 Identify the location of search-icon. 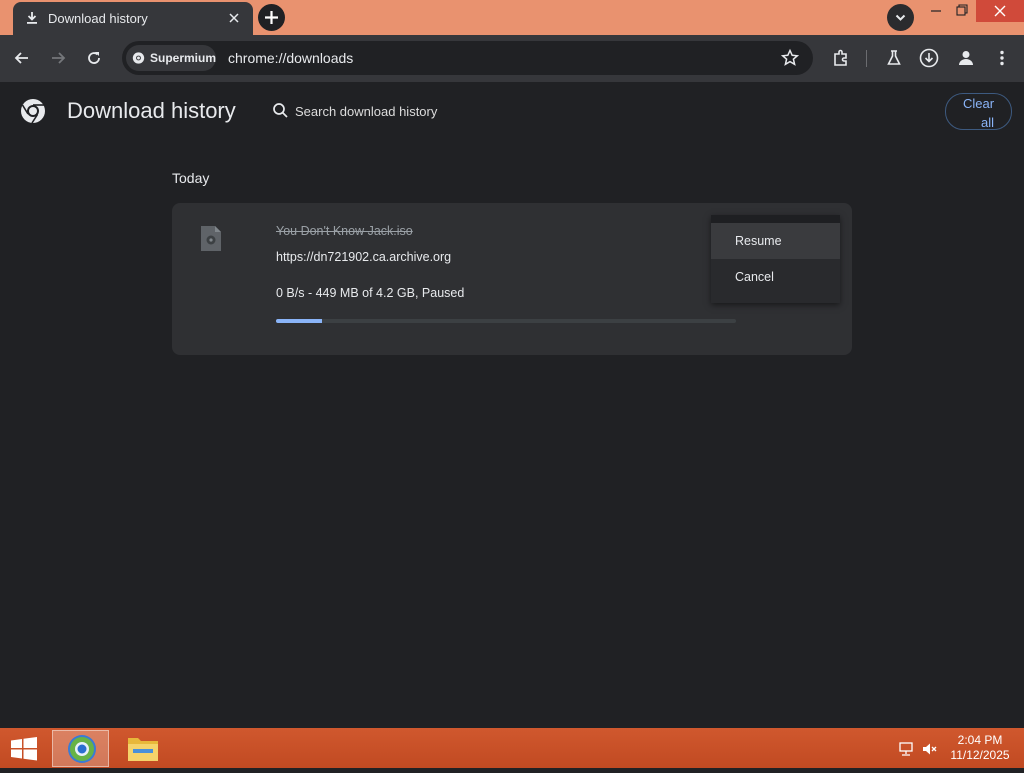
(280, 110).